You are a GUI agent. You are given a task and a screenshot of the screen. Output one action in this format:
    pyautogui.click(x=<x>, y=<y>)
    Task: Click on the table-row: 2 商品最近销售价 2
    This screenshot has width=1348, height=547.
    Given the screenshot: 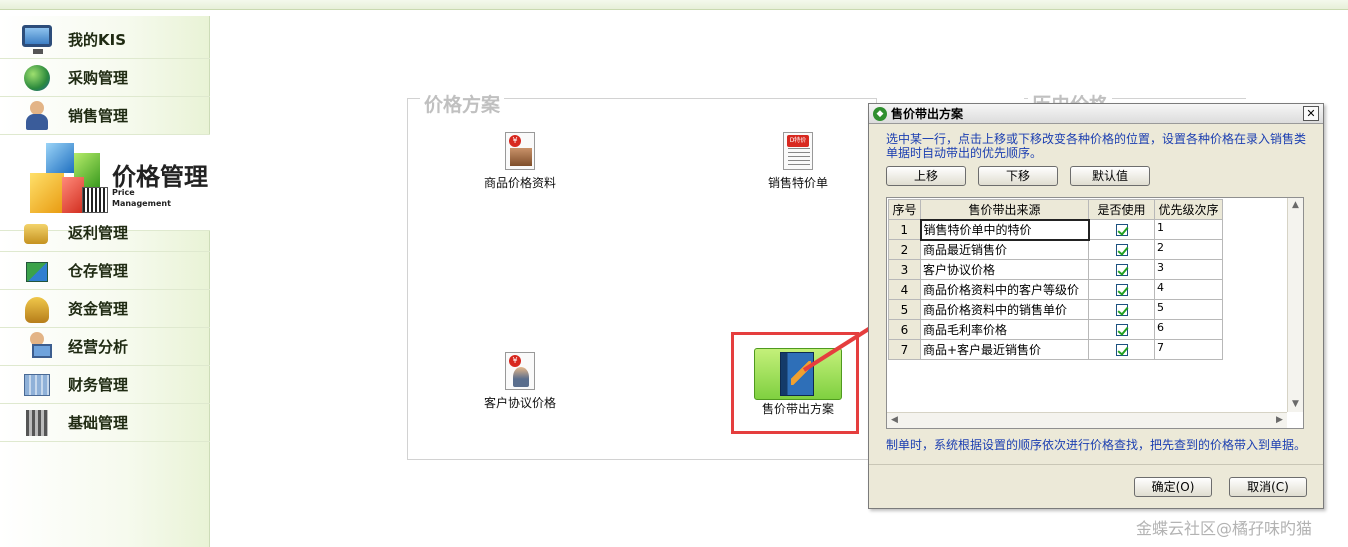 What is the action you would take?
    pyautogui.click(x=1055, y=249)
    